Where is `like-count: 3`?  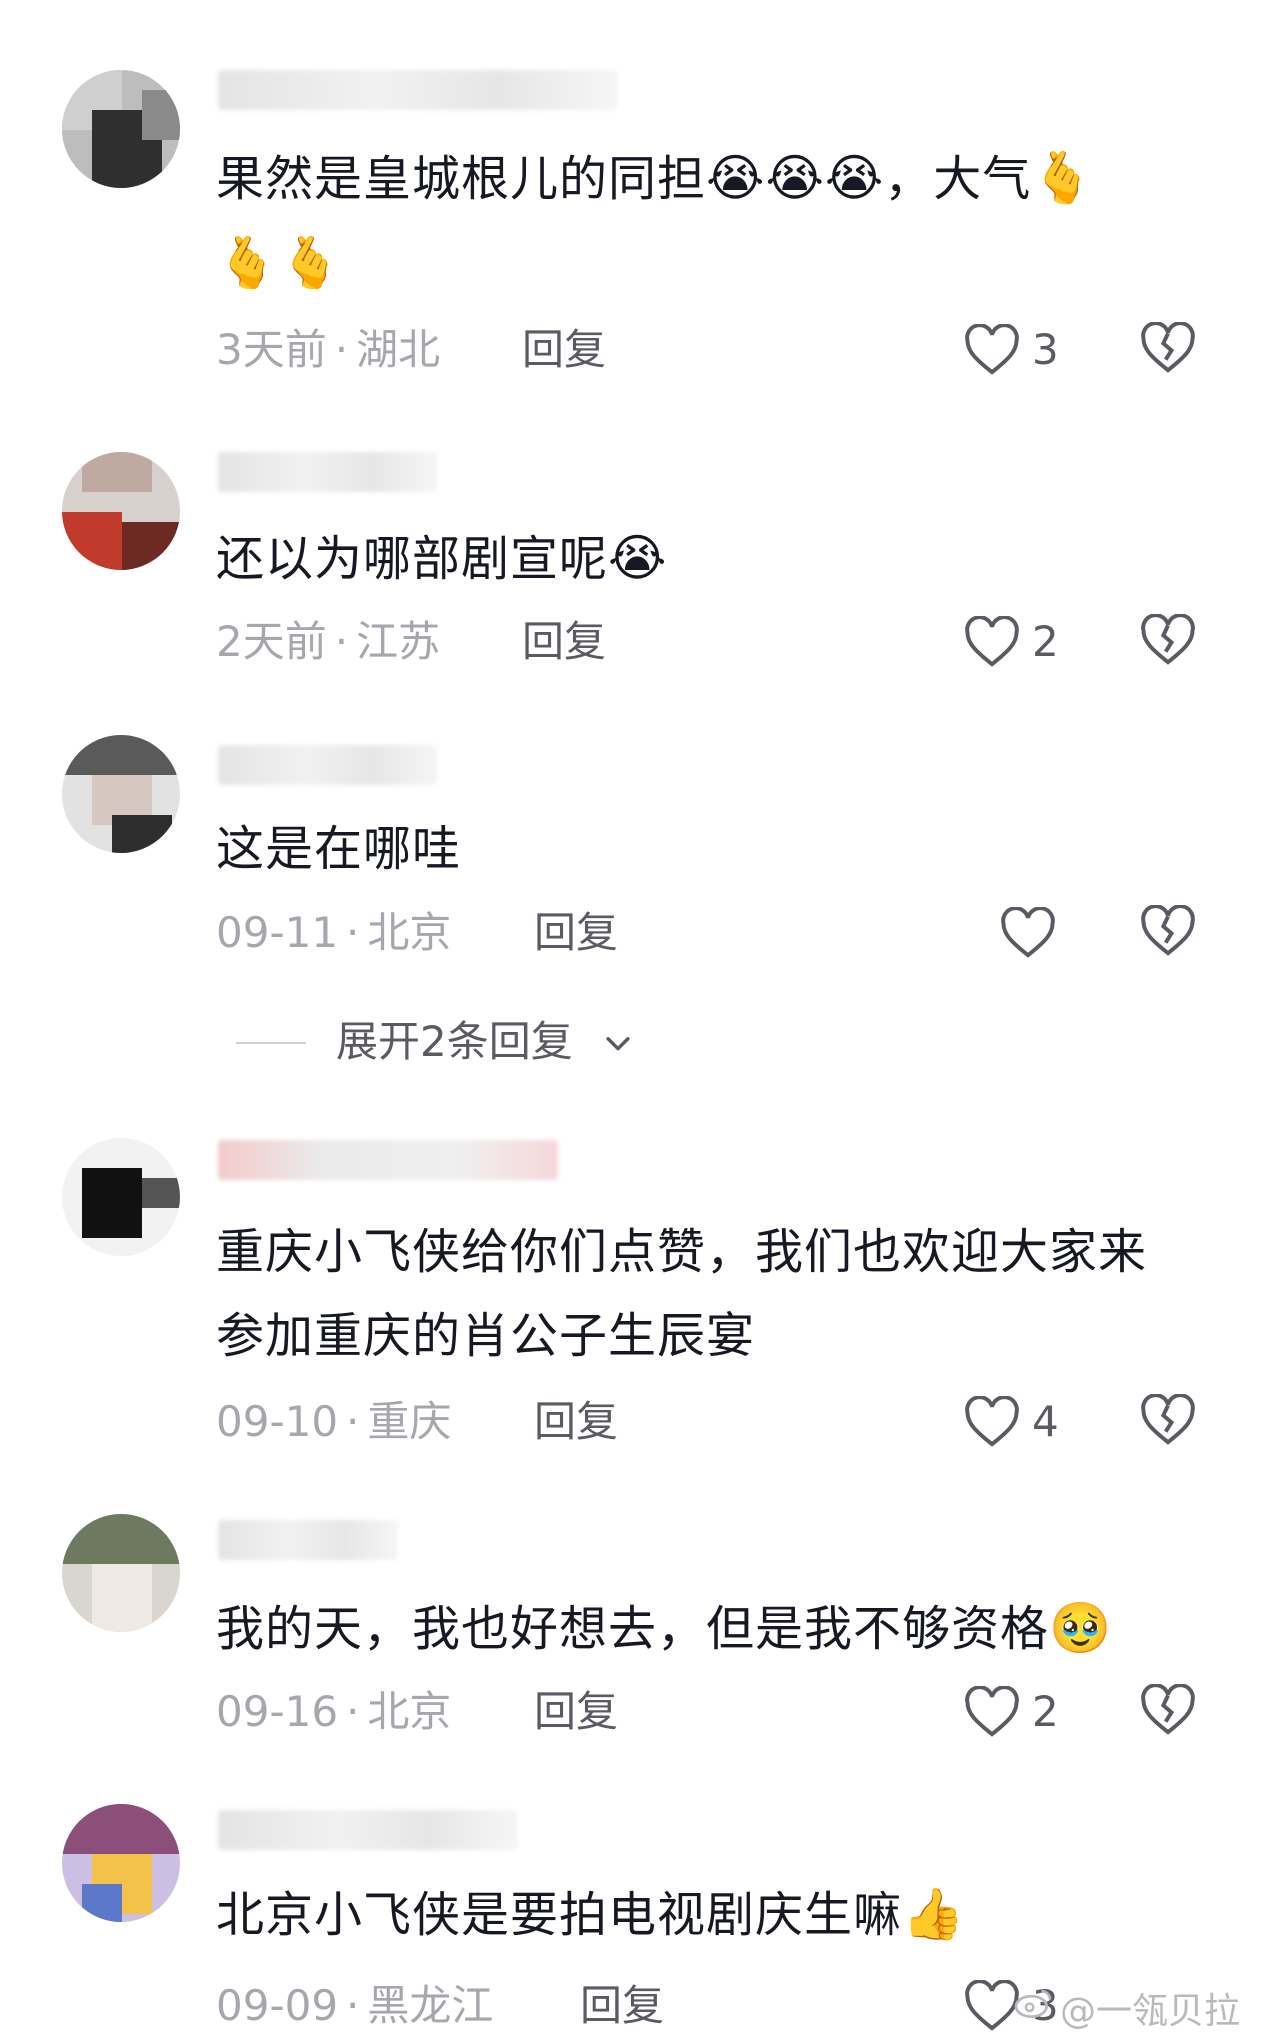 like-count: 3 is located at coordinates (1045, 349).